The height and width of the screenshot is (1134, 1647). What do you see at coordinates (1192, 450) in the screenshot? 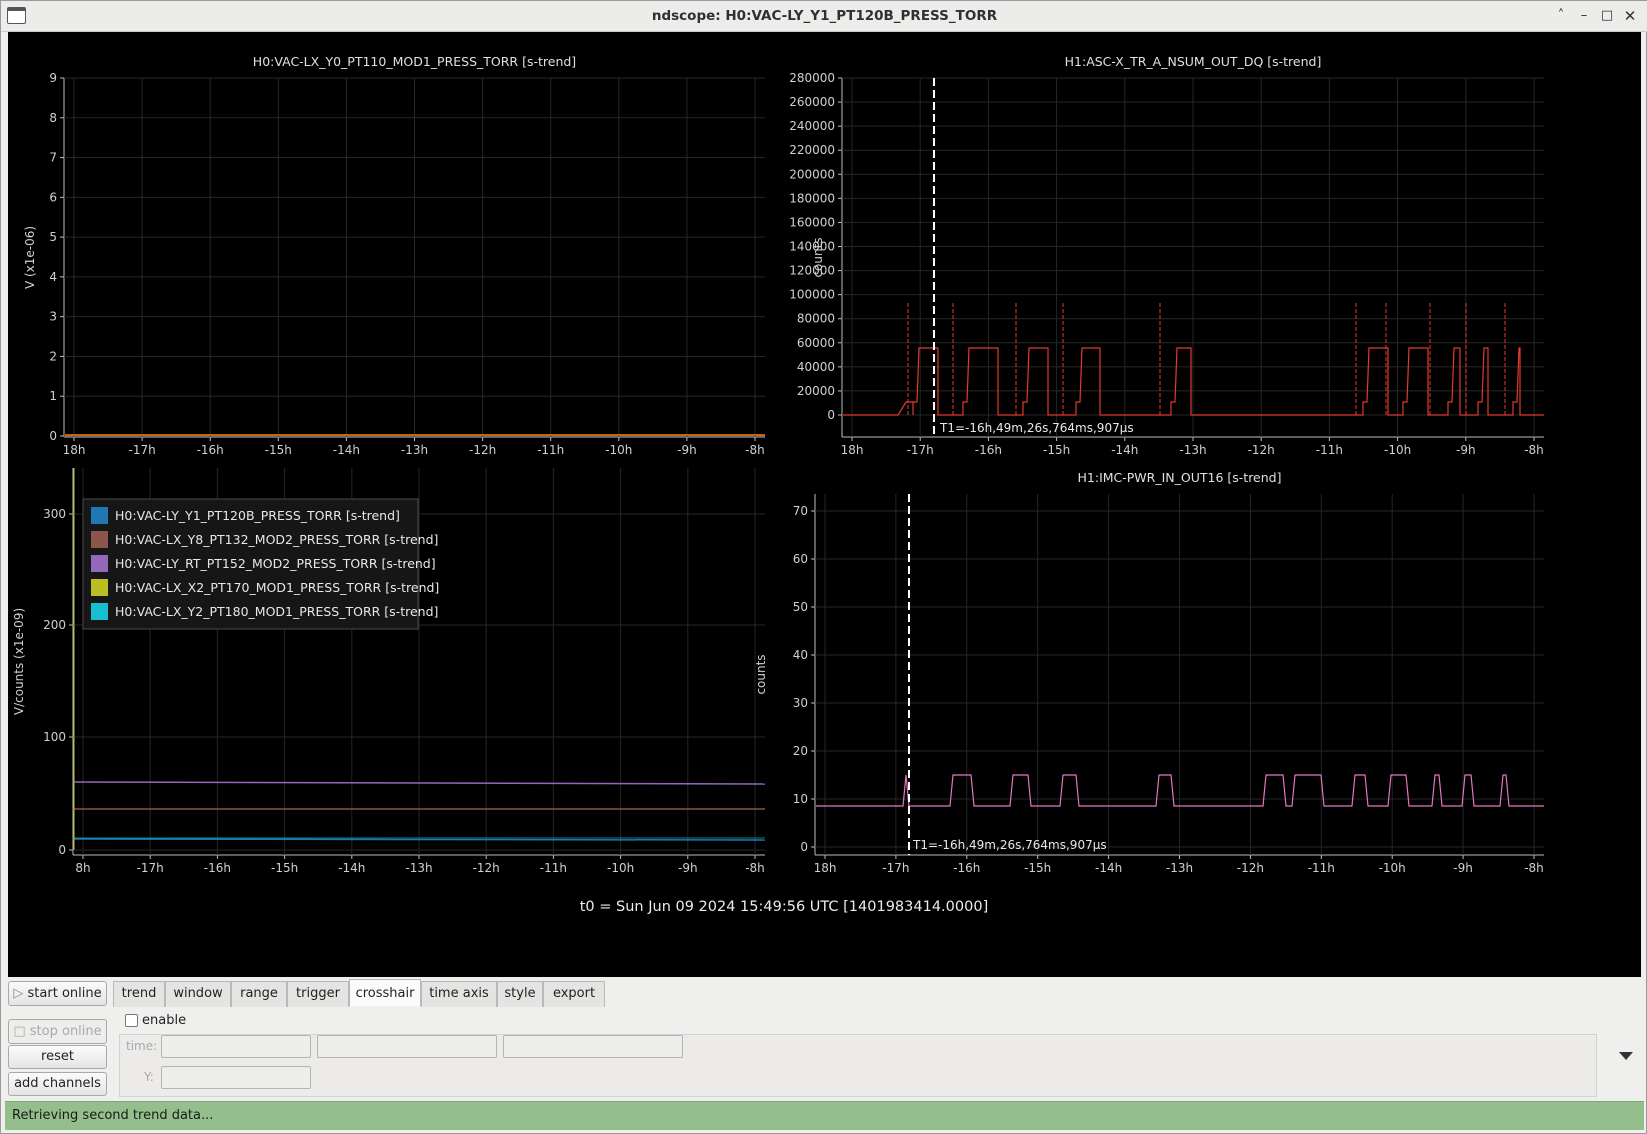
I see `top_right-x-tick-label: -13h` at bounding box center [1192, 450].